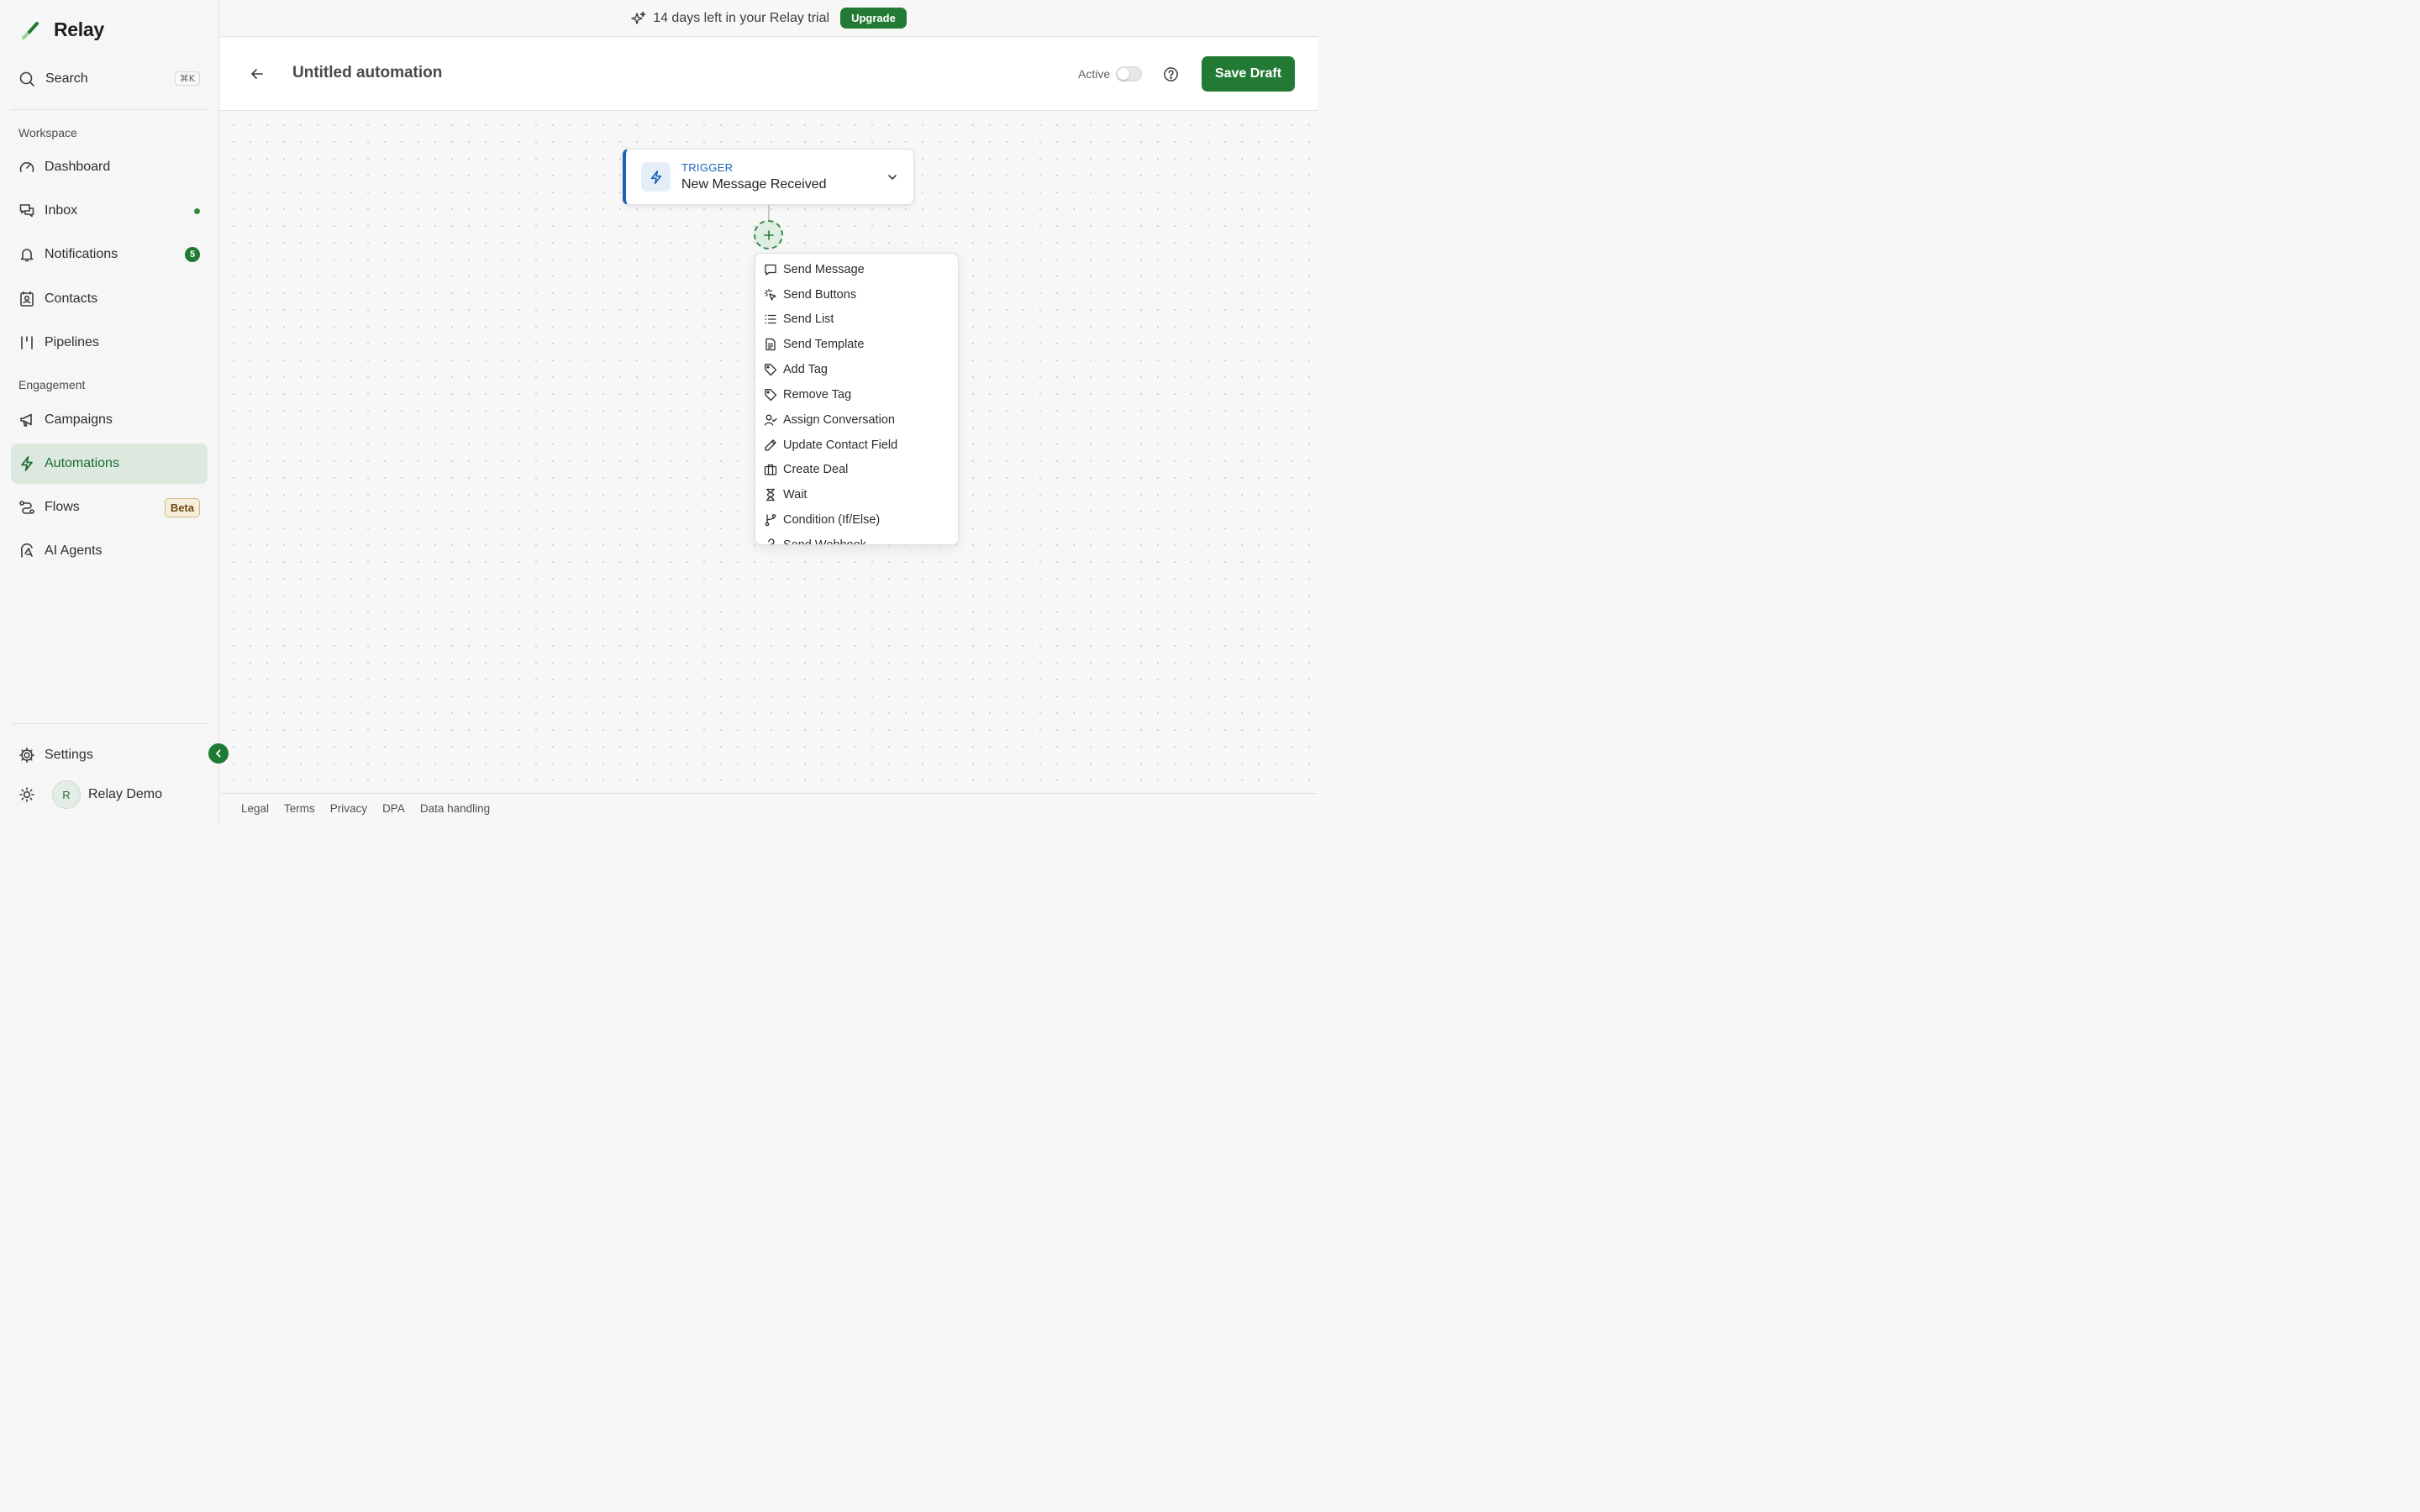 This screenshot has height=1512, width=2420. I want to click on search-label: Search, so click(66, 78).